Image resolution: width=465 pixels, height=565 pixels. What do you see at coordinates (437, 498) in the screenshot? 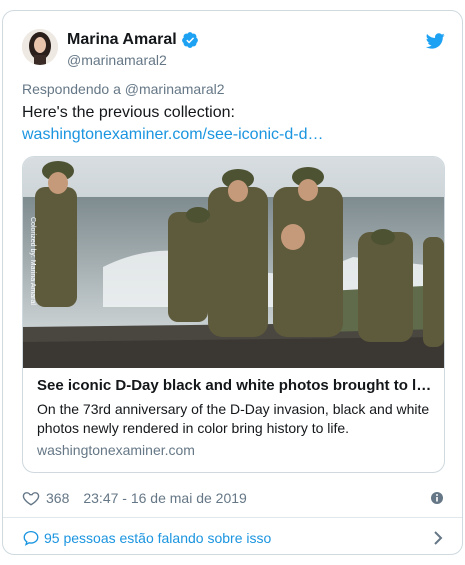
I see `info-icon` at bounding box center [437, 498].